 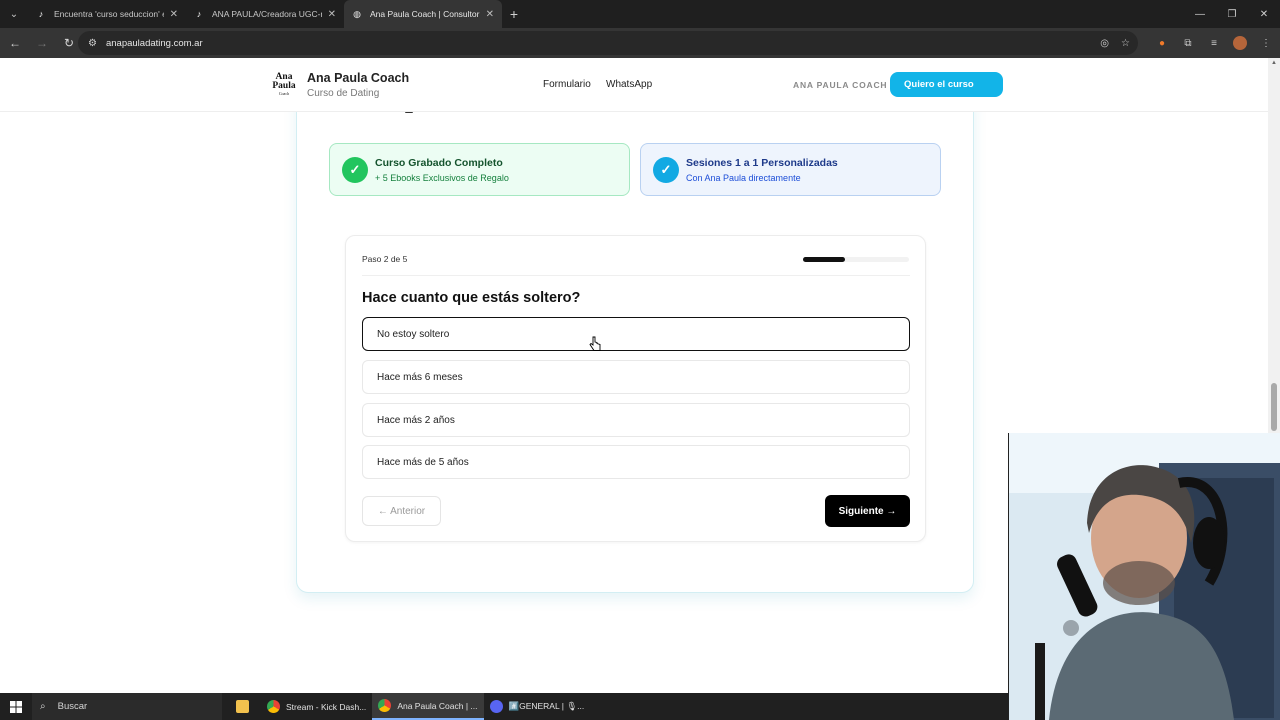 What do you see at coordinates (358, 78) in the screenshot?
I see `brand-name: Ana Paula Coach` at bounding box center [358, 78].